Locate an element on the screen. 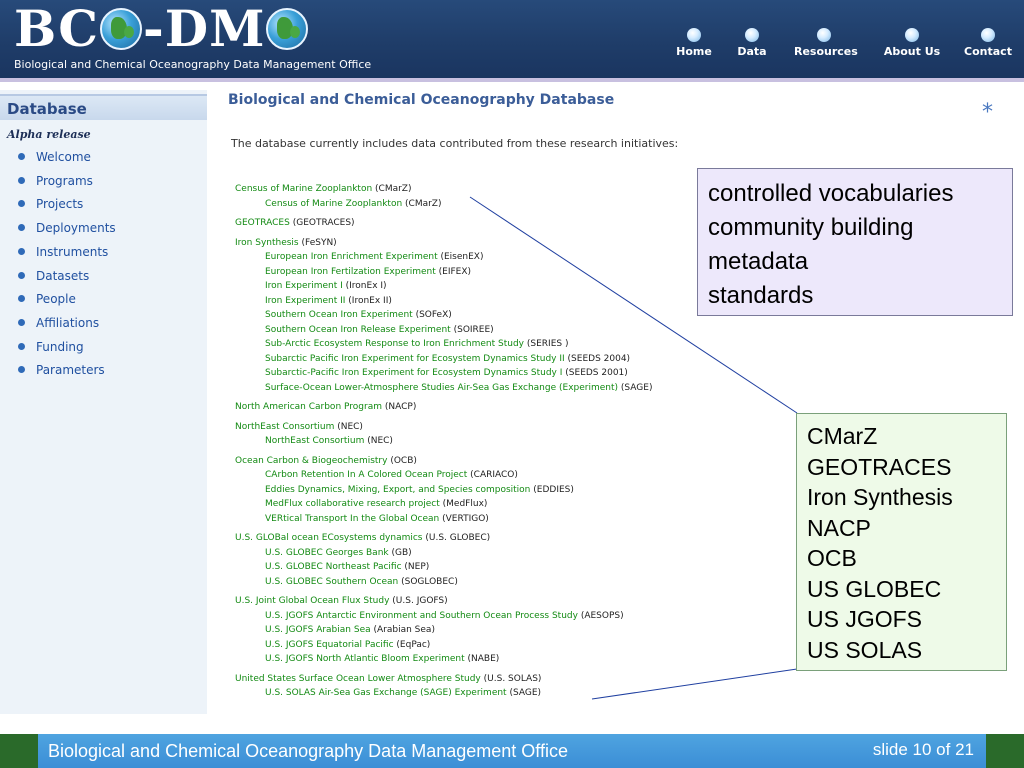 This screenshot has width=1024, height=768. sidebar-item-label: Instruments is located at coordinates (72, 251).